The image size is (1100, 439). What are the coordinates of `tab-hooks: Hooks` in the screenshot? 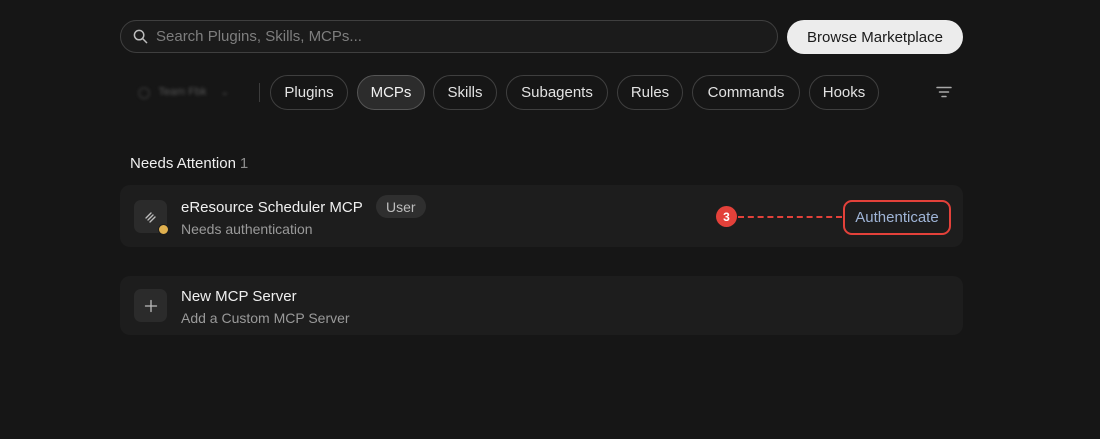 It's located at (844, 92).